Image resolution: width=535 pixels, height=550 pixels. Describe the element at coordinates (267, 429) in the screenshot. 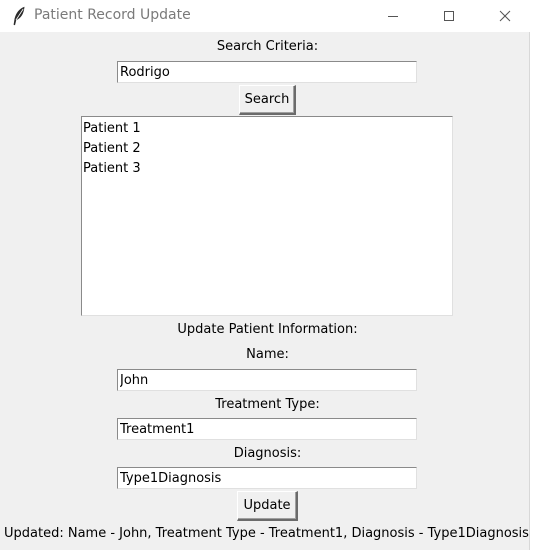

I see `treatment-type-input` at that location.